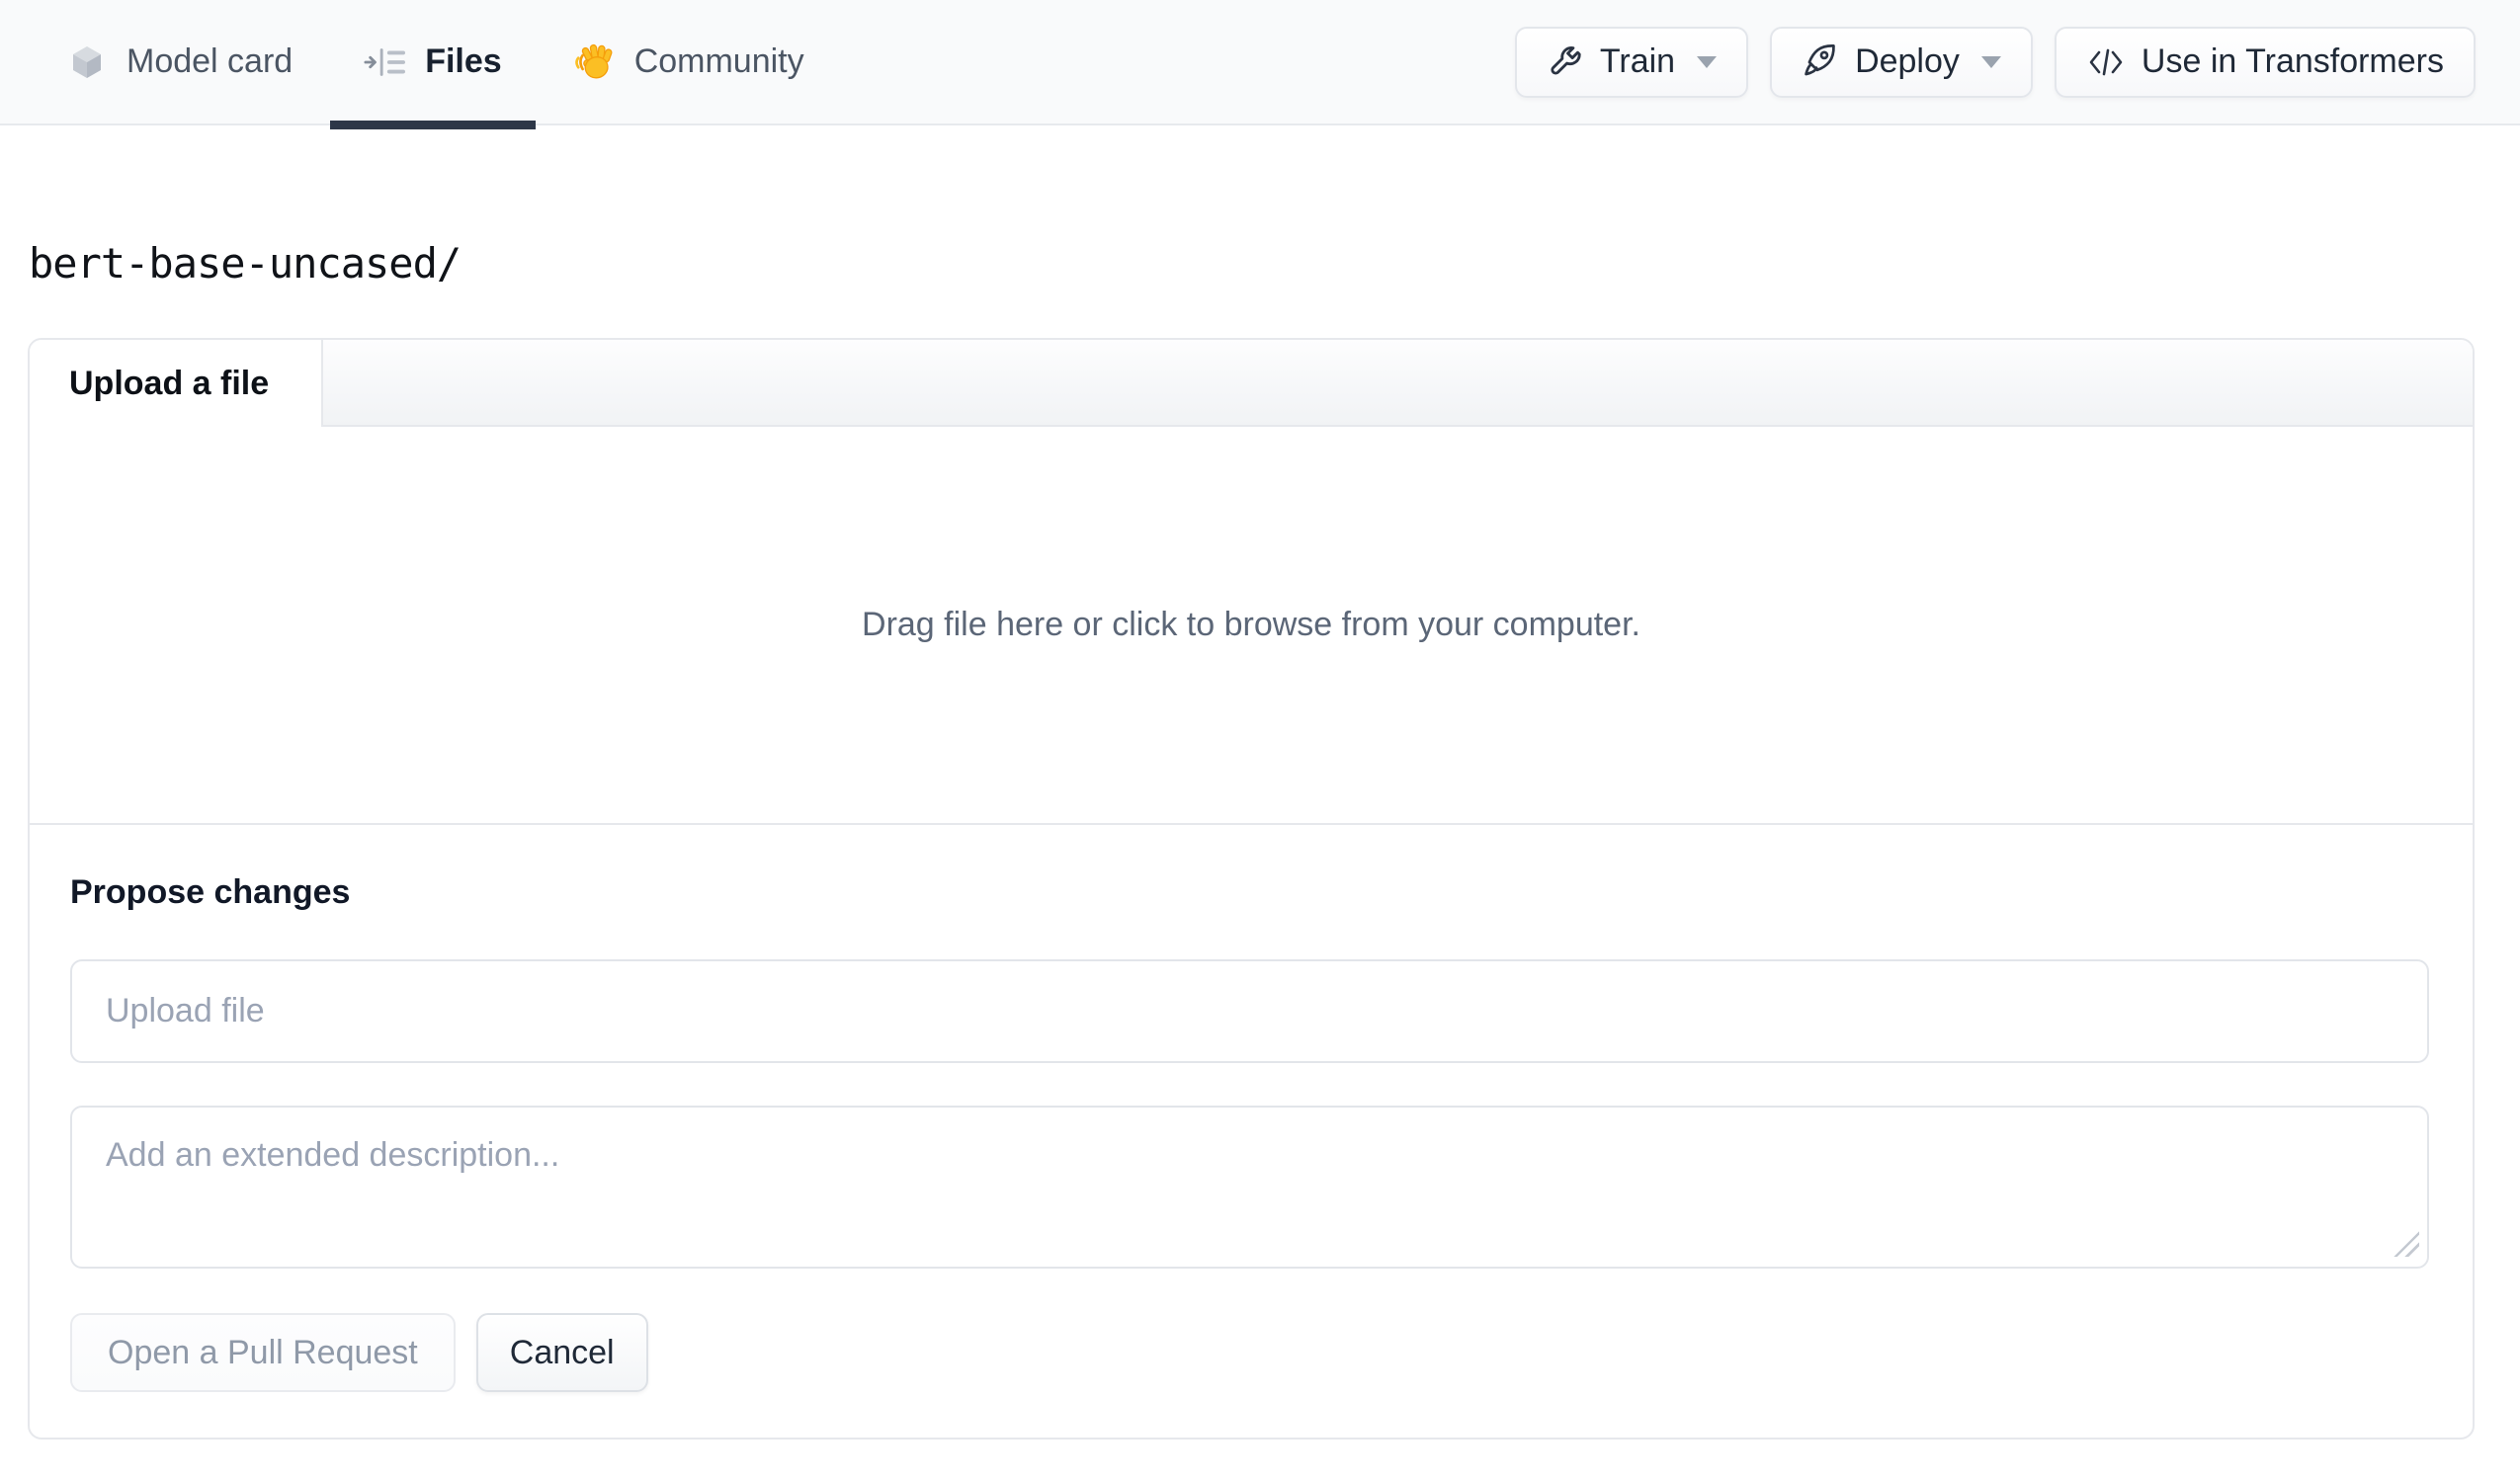 The image size is (2520, 1482). What do you see at coordinates (169, 383) in the screenshot?
I see `tab-upload-a-file-label: Upload a file` at bounding box center [169, 383].